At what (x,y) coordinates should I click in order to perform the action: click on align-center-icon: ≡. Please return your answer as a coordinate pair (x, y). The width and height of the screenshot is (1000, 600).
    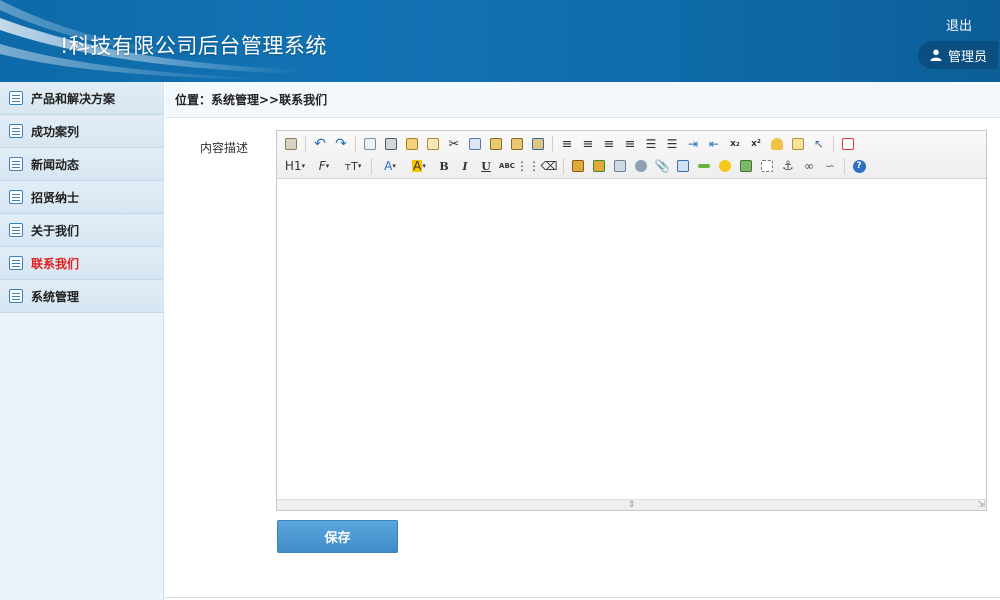
    Looking at the image, I should click on (588, 144).